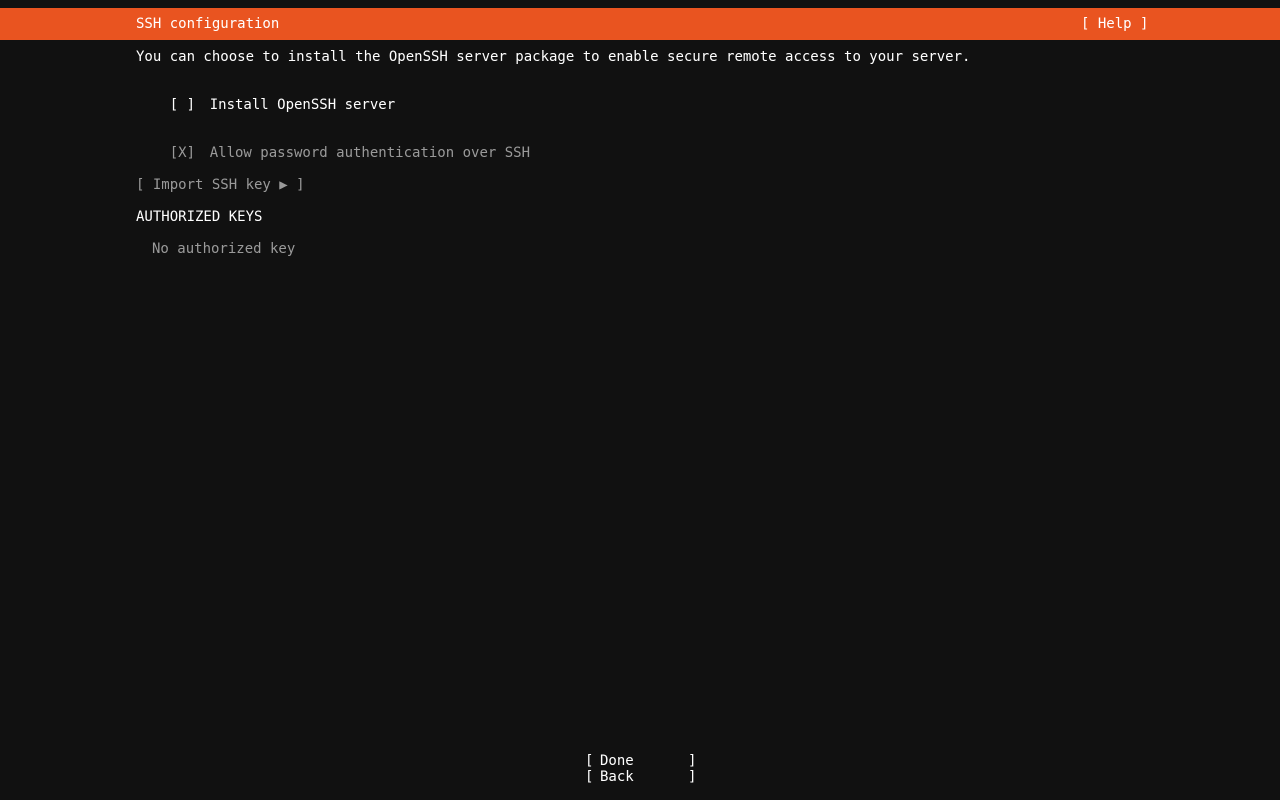 This screenshot has width=1280, height=800. Describe the element at coordinates (640, 24) in the screenshot. I see `header-bar: SSH configuration [ Help ]` at that location.